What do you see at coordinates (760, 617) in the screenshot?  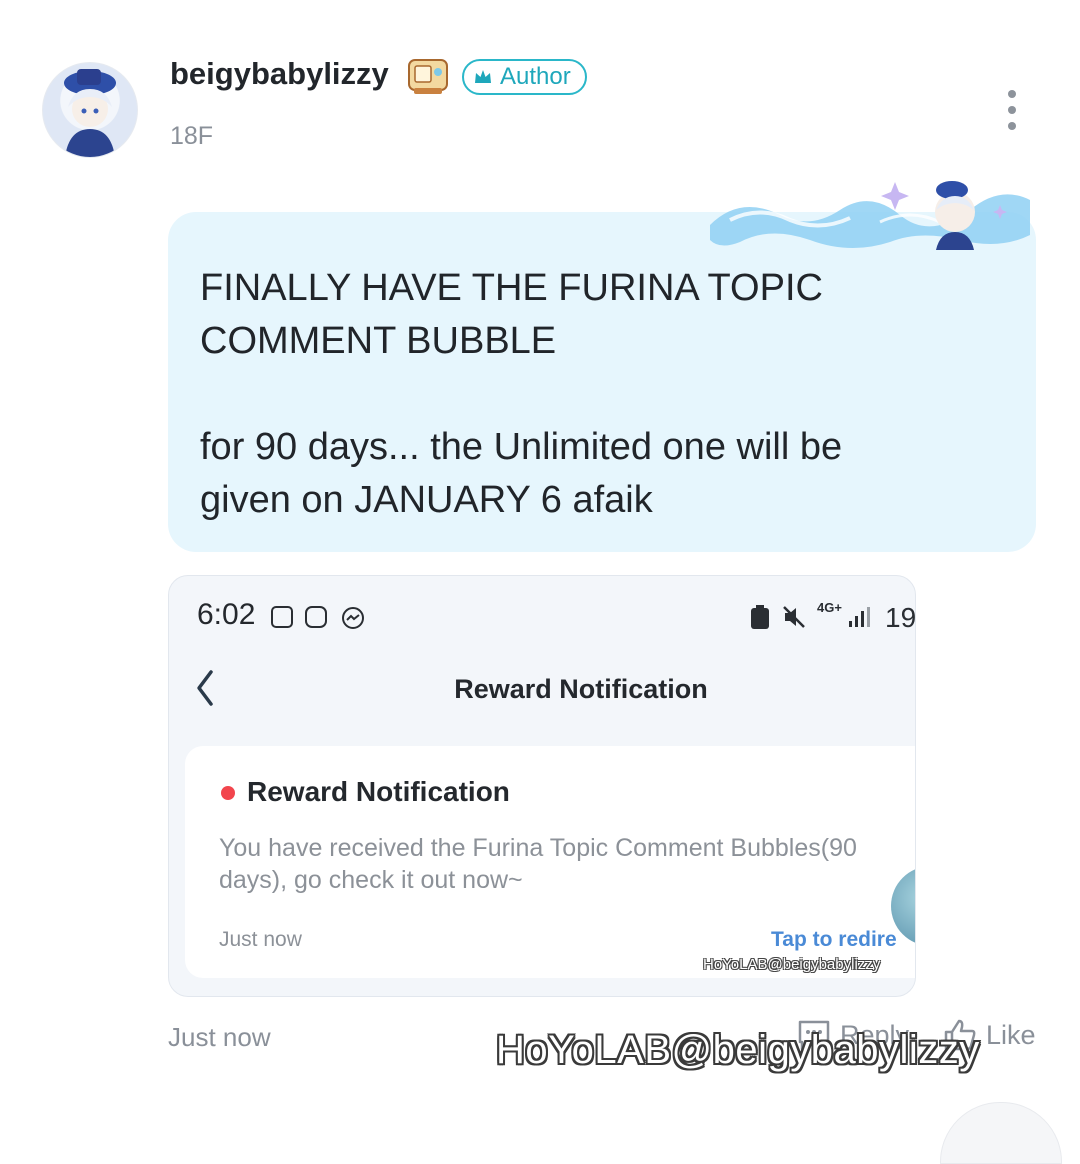 I see `battery-saver-icon` at bounding box center [760, 617].